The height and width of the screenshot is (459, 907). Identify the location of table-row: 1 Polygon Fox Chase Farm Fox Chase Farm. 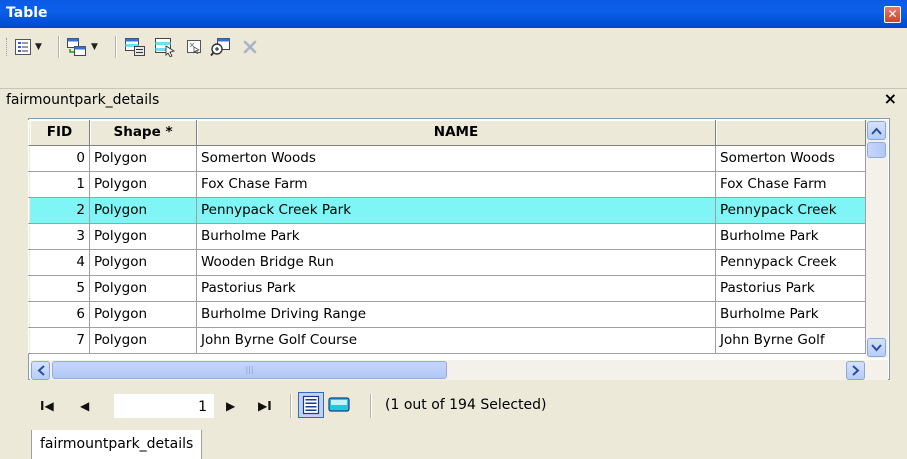
(448, 185).